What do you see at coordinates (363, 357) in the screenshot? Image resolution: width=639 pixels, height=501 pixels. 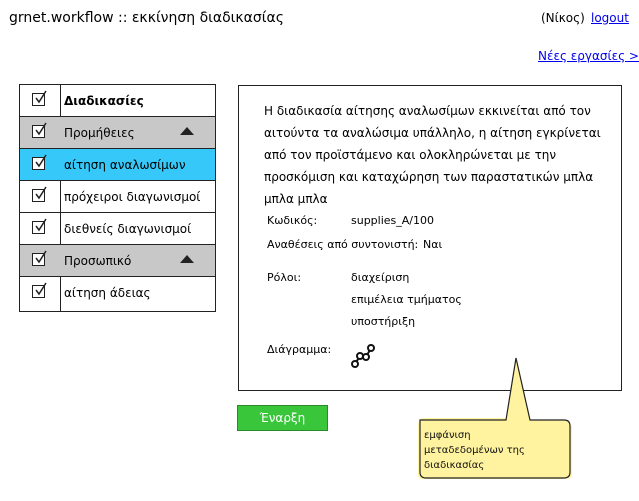 I see `workflow-diagram-icon` at bounding box center [363, 357].